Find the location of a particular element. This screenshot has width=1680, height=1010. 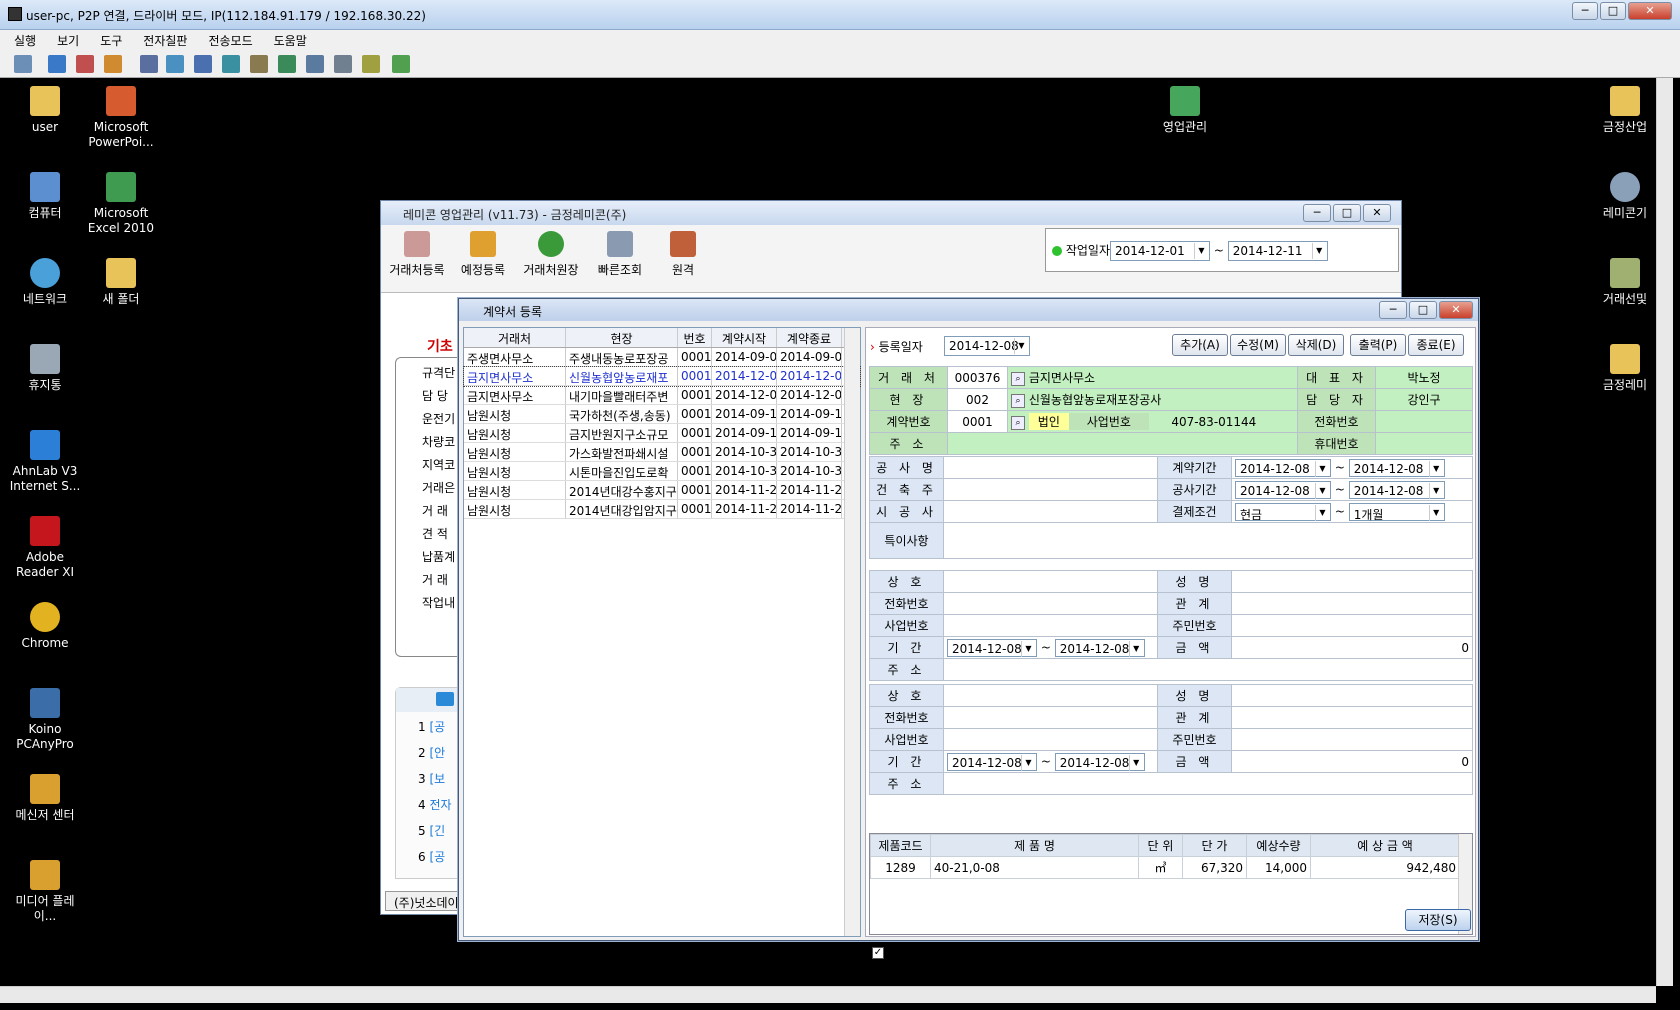

checkbox-icon: ✓ is located at coordinates (878, 953).